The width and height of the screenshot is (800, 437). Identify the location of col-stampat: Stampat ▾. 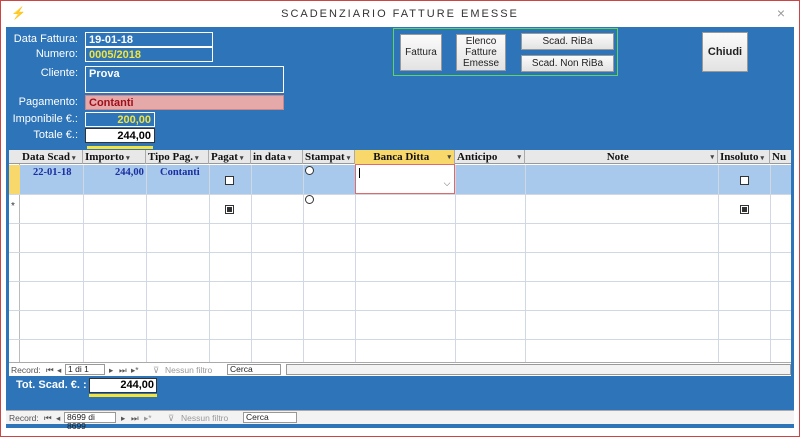
(329, 157).